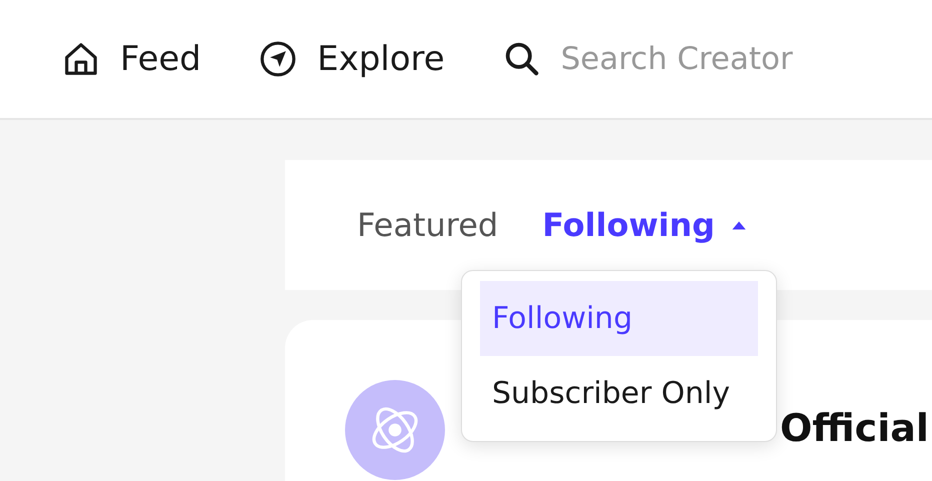  Describe the element at coordinates (854, 428) in the screenshot. I see `creator-name: Official` at that location.